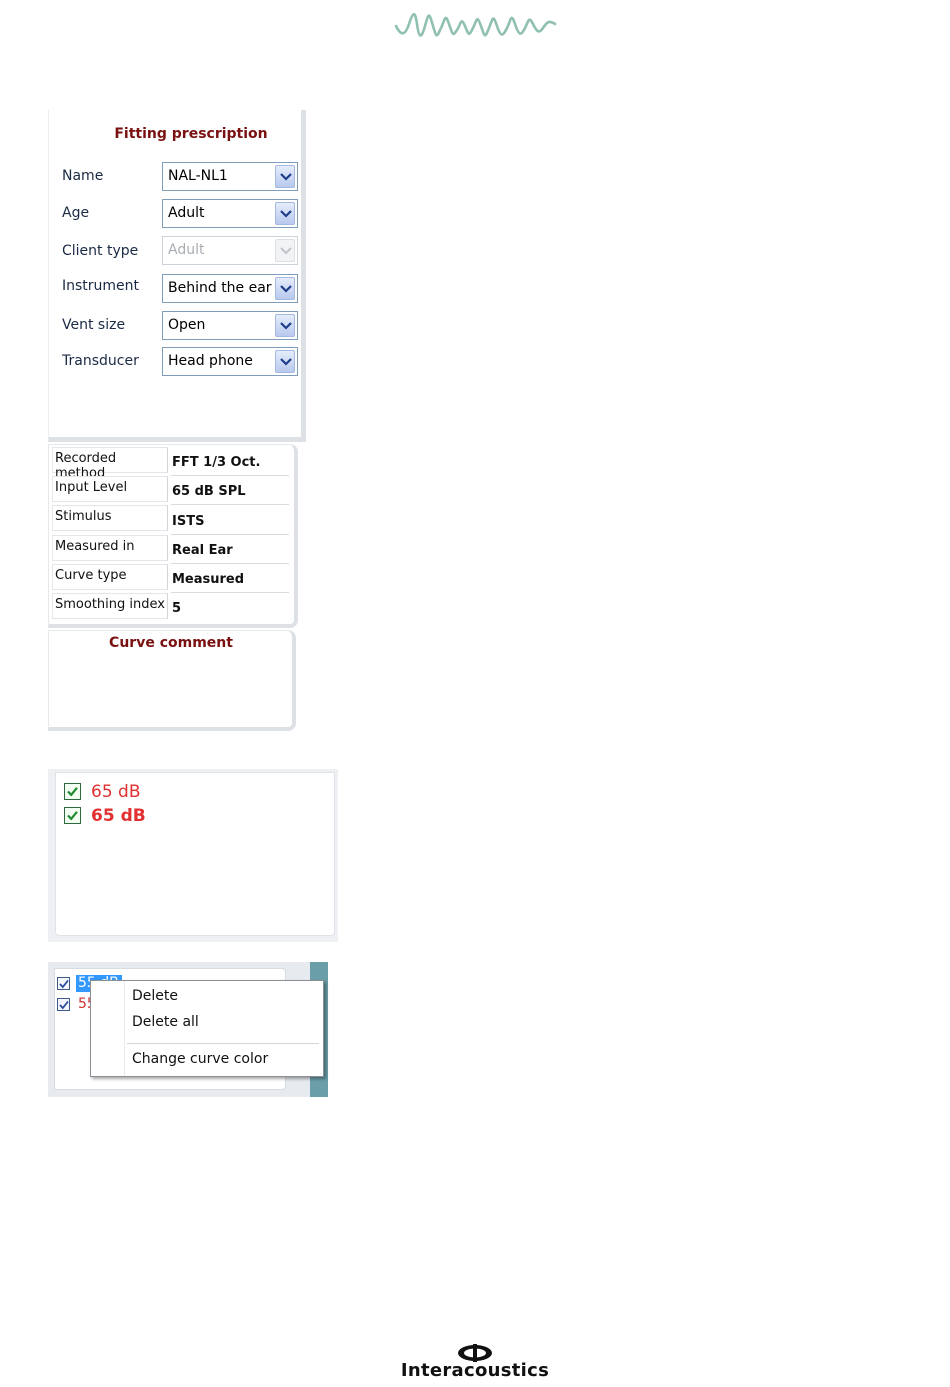 Image resolution: width=950 pixels, height=1387 pixels. I want to click on curve-comment-panel: Curve comment, so click(172, 680).